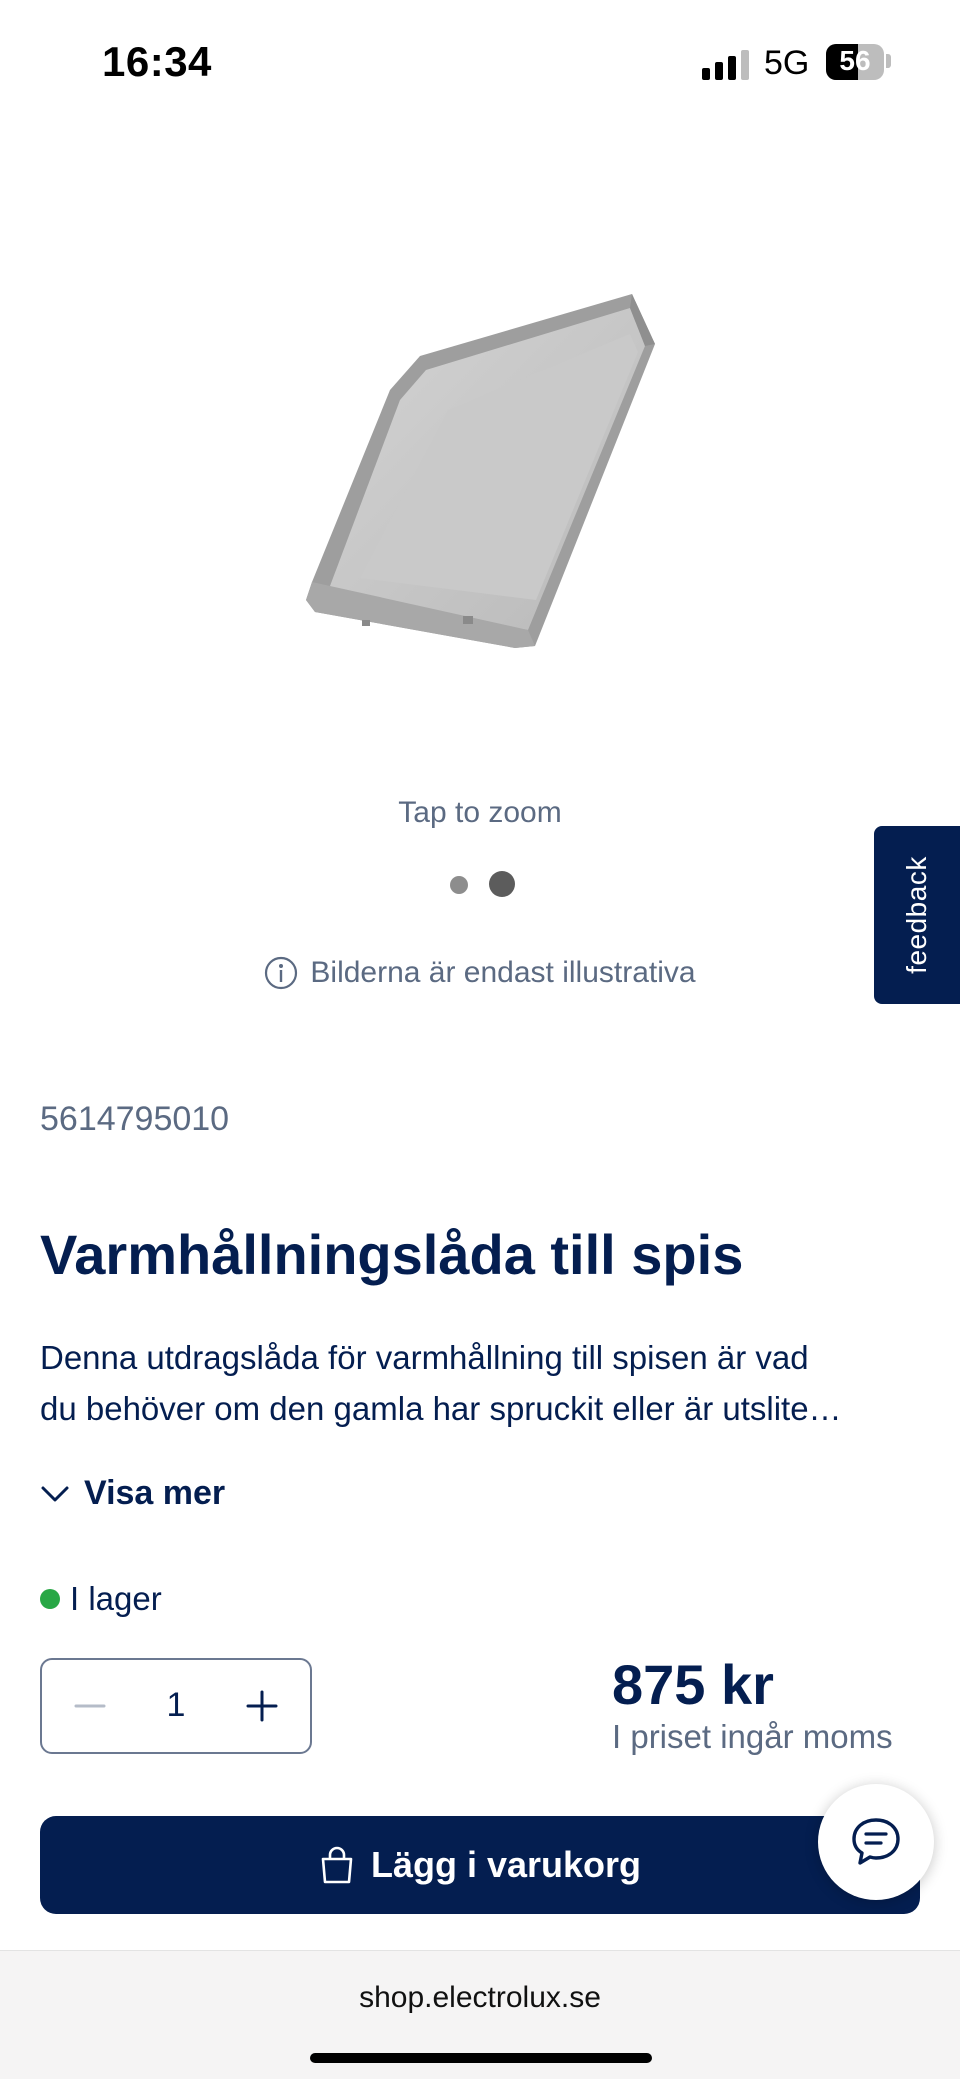 Image resolution: width=960 pixels, height=2079 pixels. I want to click on product-sku: 5614795010, so click(135, 1119).